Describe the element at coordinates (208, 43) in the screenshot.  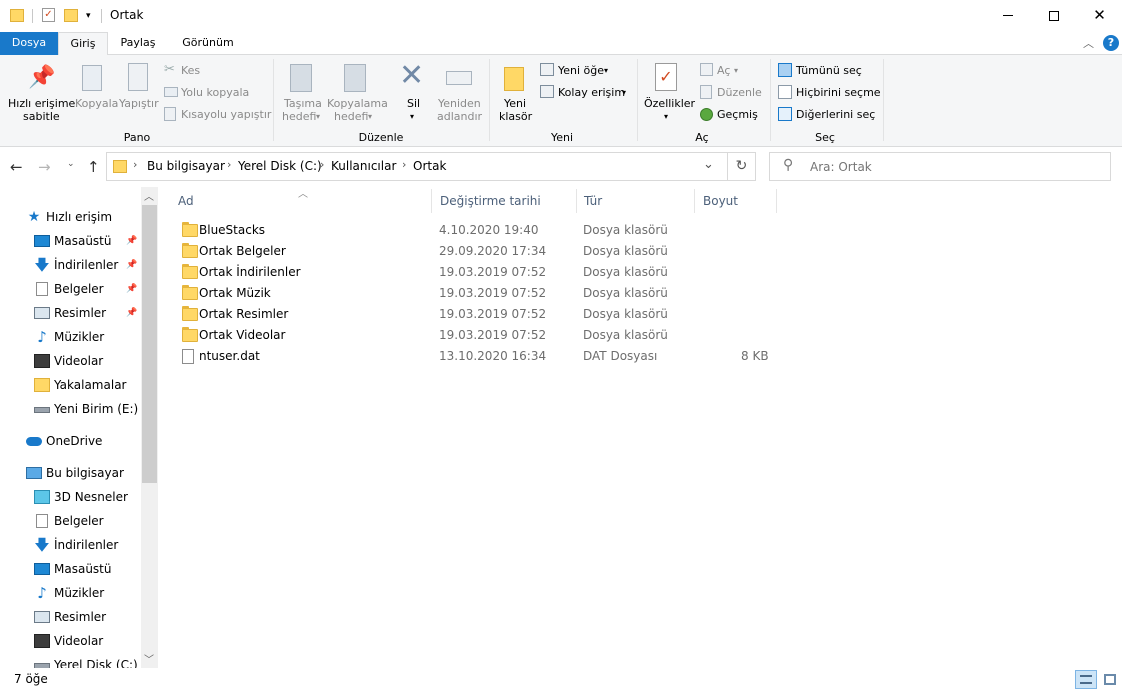
I see `tab-gorunum: Görünüm` at that location.